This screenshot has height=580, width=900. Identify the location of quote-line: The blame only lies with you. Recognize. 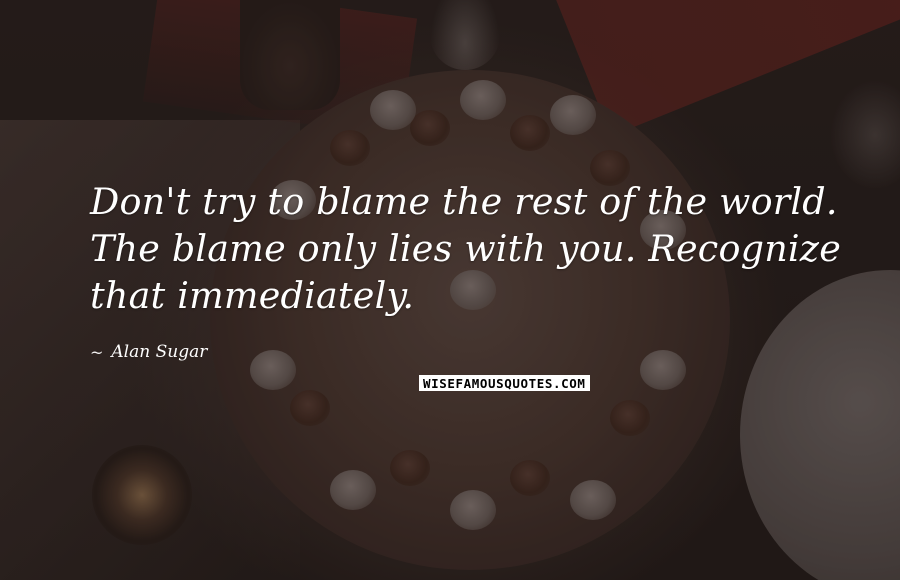
(466, 248).